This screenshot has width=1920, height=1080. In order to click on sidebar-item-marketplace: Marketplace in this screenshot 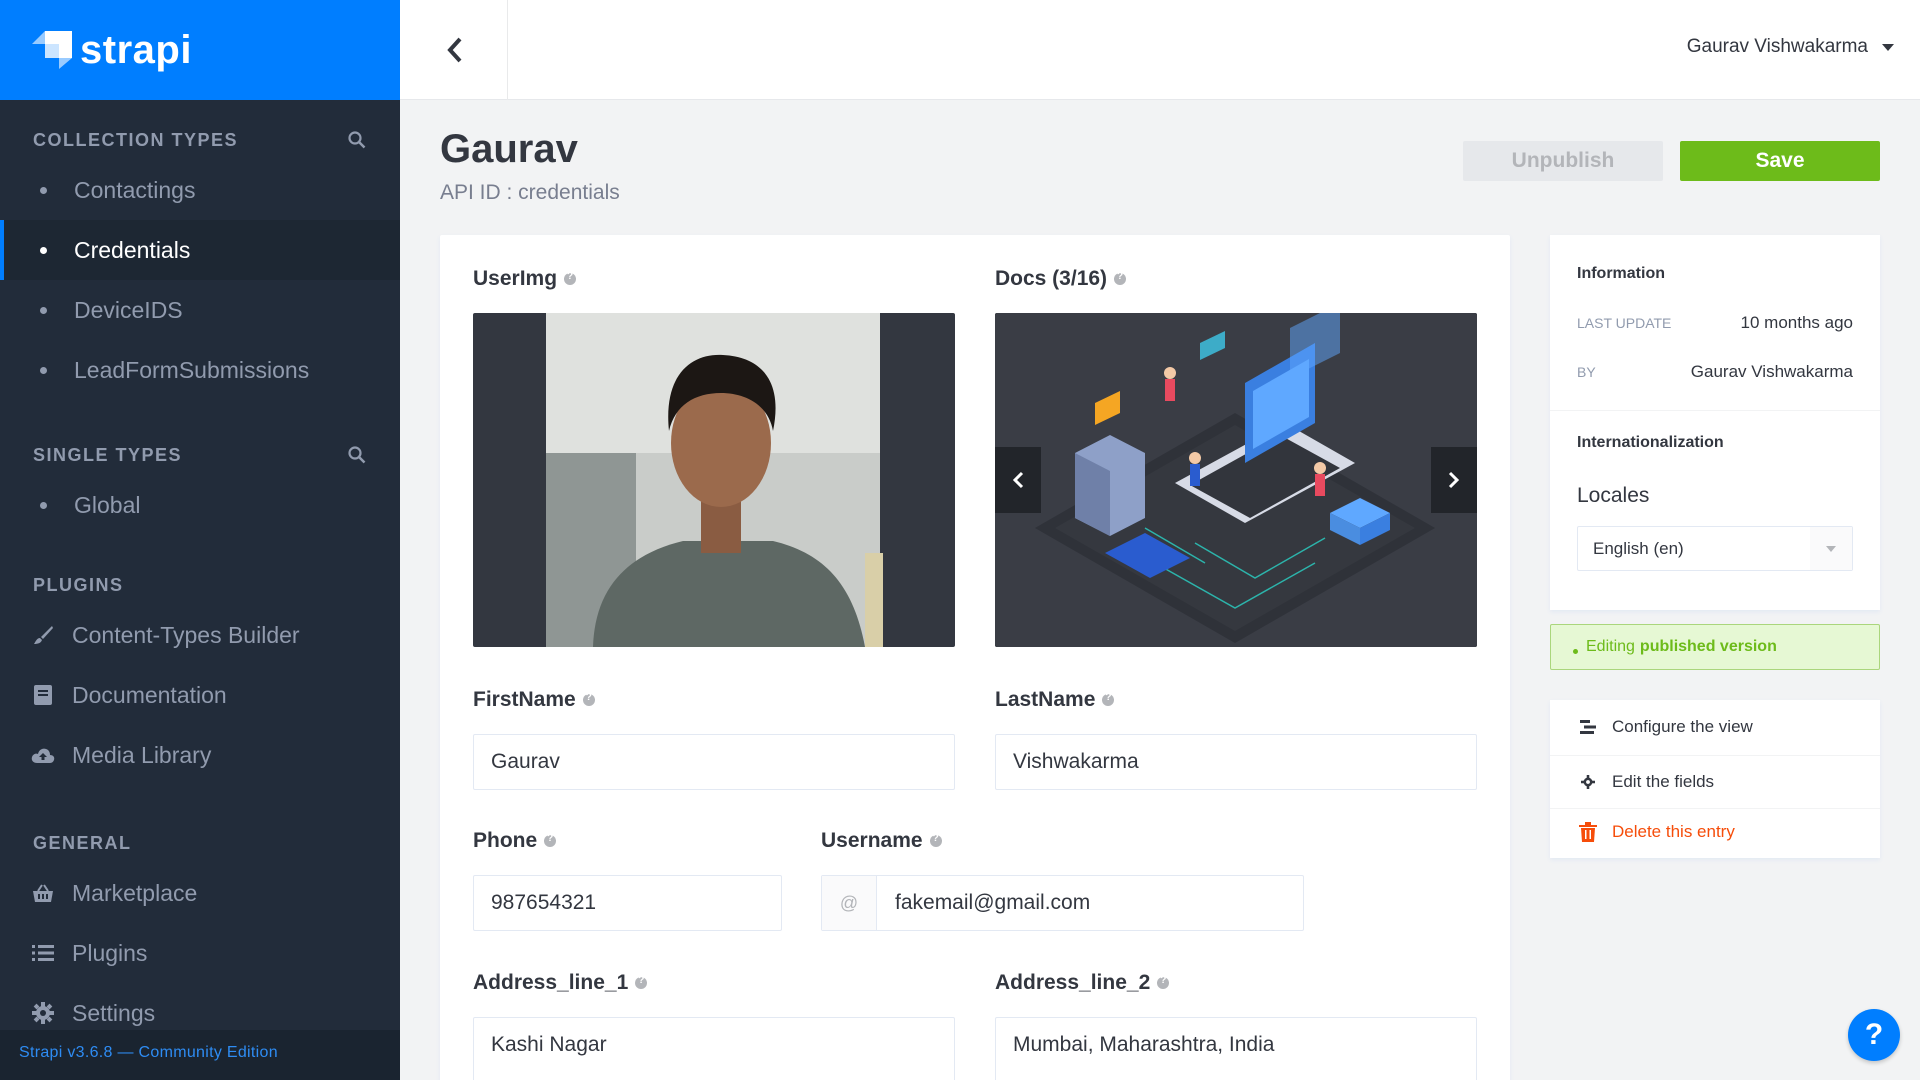, I will do `click(200, 893)`.